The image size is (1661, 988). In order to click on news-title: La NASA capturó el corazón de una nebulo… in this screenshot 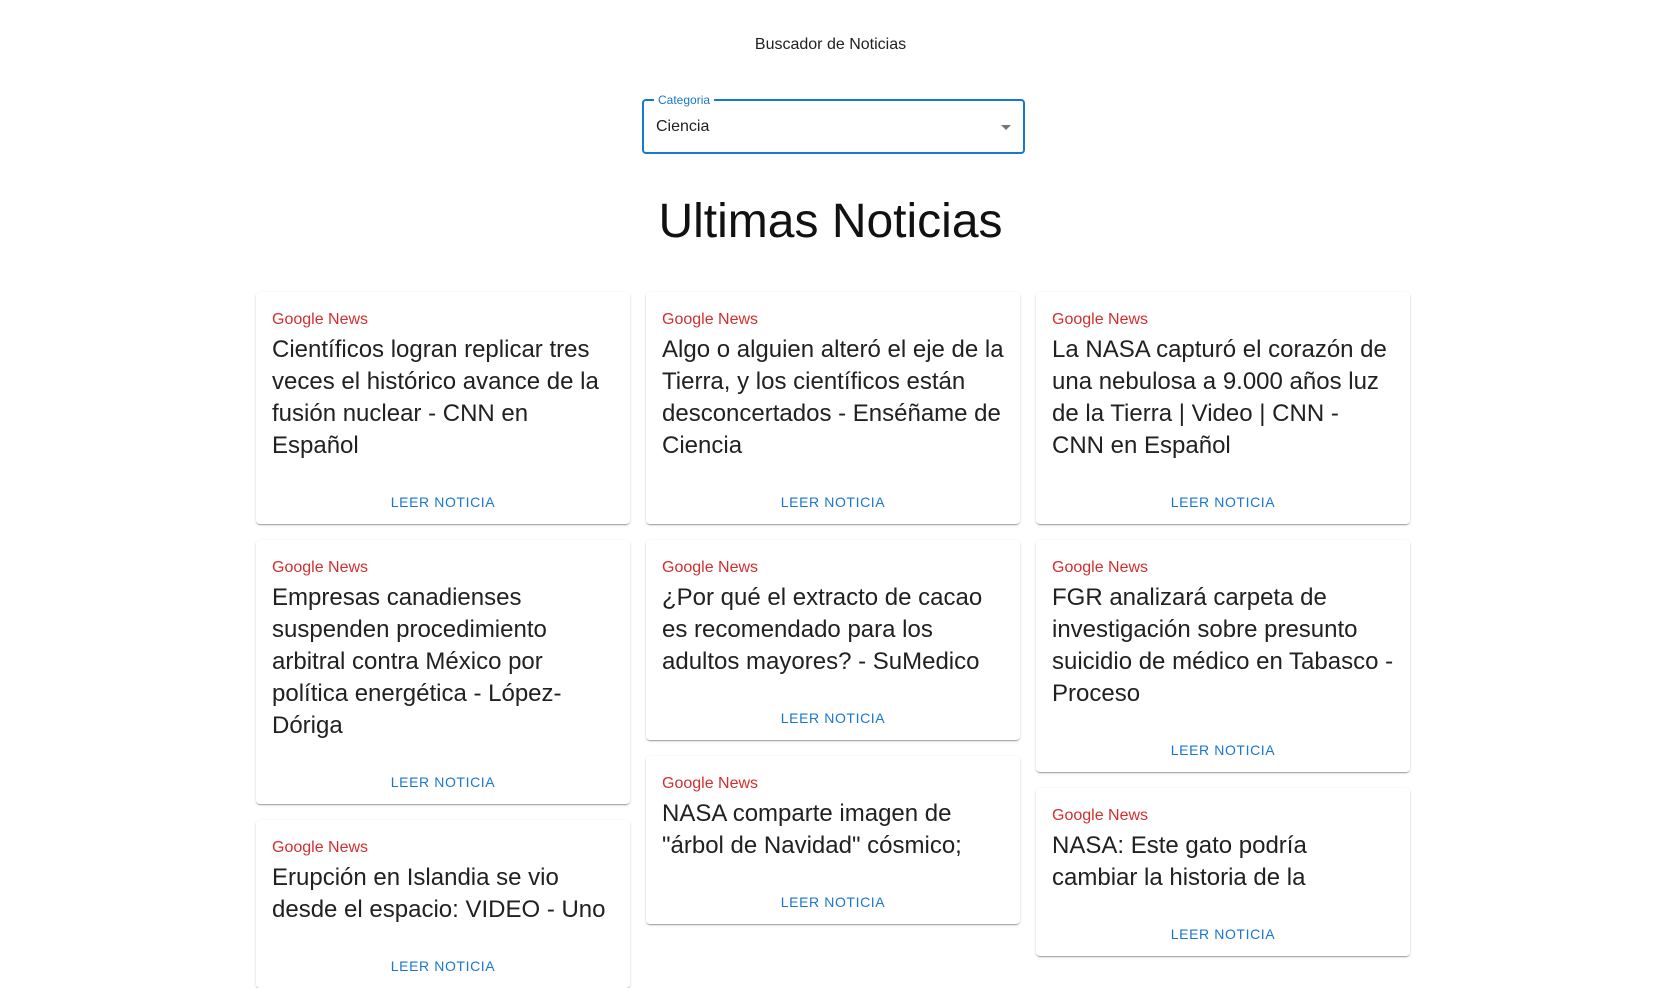, I will do `click(1219, 397)`.